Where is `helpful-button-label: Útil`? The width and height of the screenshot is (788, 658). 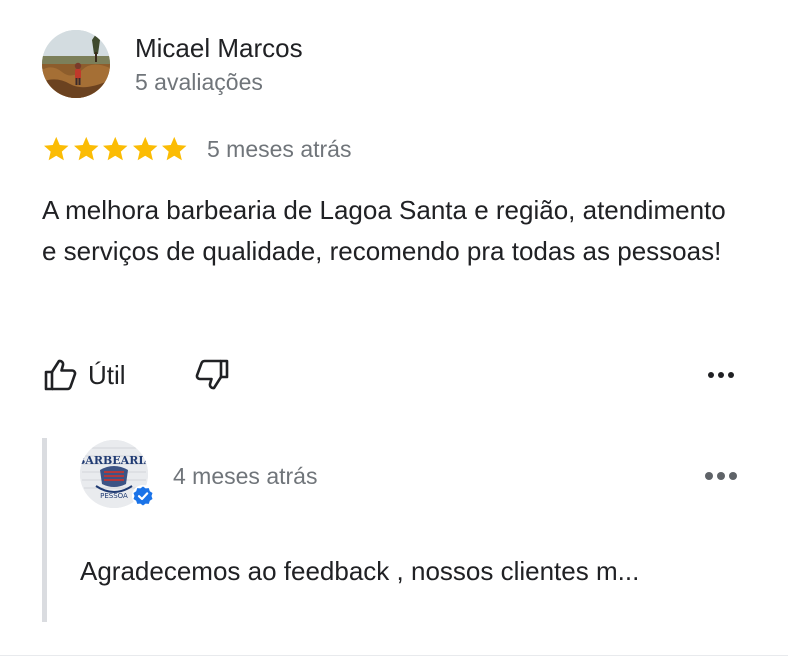
helpful-button-label: Útil is located at coordinates (107, 375).